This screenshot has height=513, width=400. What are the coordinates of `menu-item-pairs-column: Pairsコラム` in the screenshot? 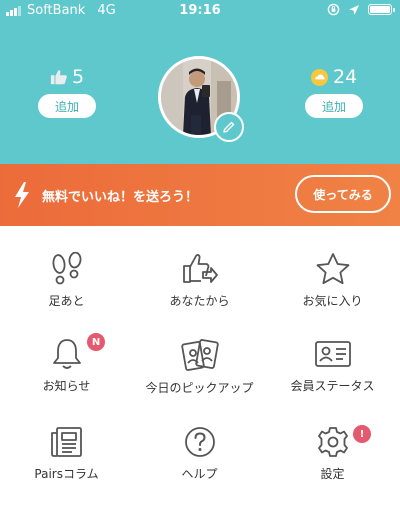 It's located at (66, 469).